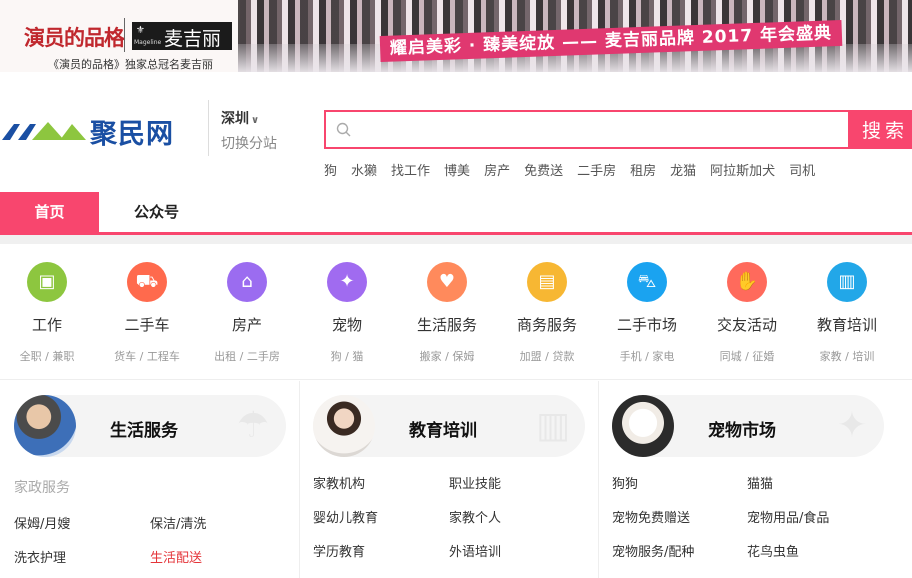  I want to click on cart-icon: ⛍, so click(647, 282).